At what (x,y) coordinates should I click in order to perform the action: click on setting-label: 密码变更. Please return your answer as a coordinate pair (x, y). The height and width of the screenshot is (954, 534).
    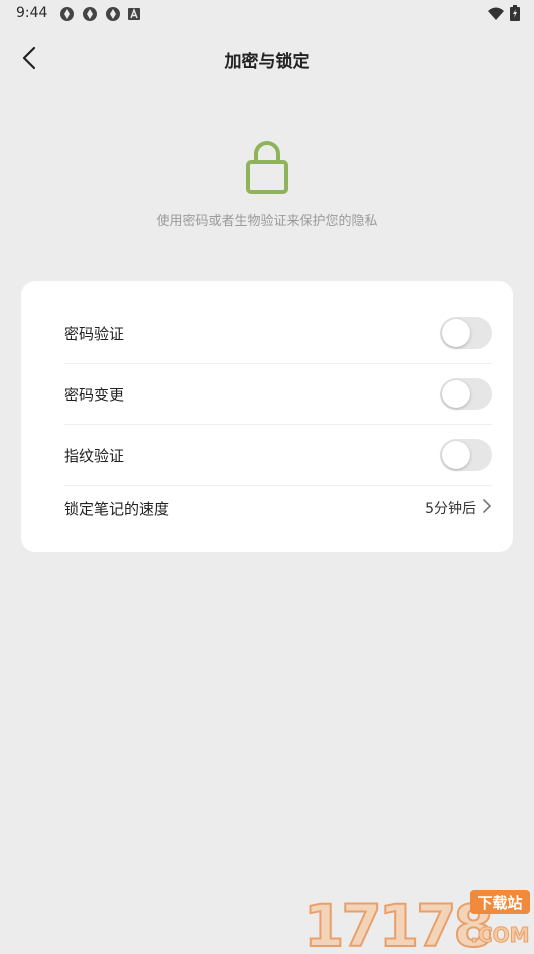
    Looking at the image, I should click on (94, 394).